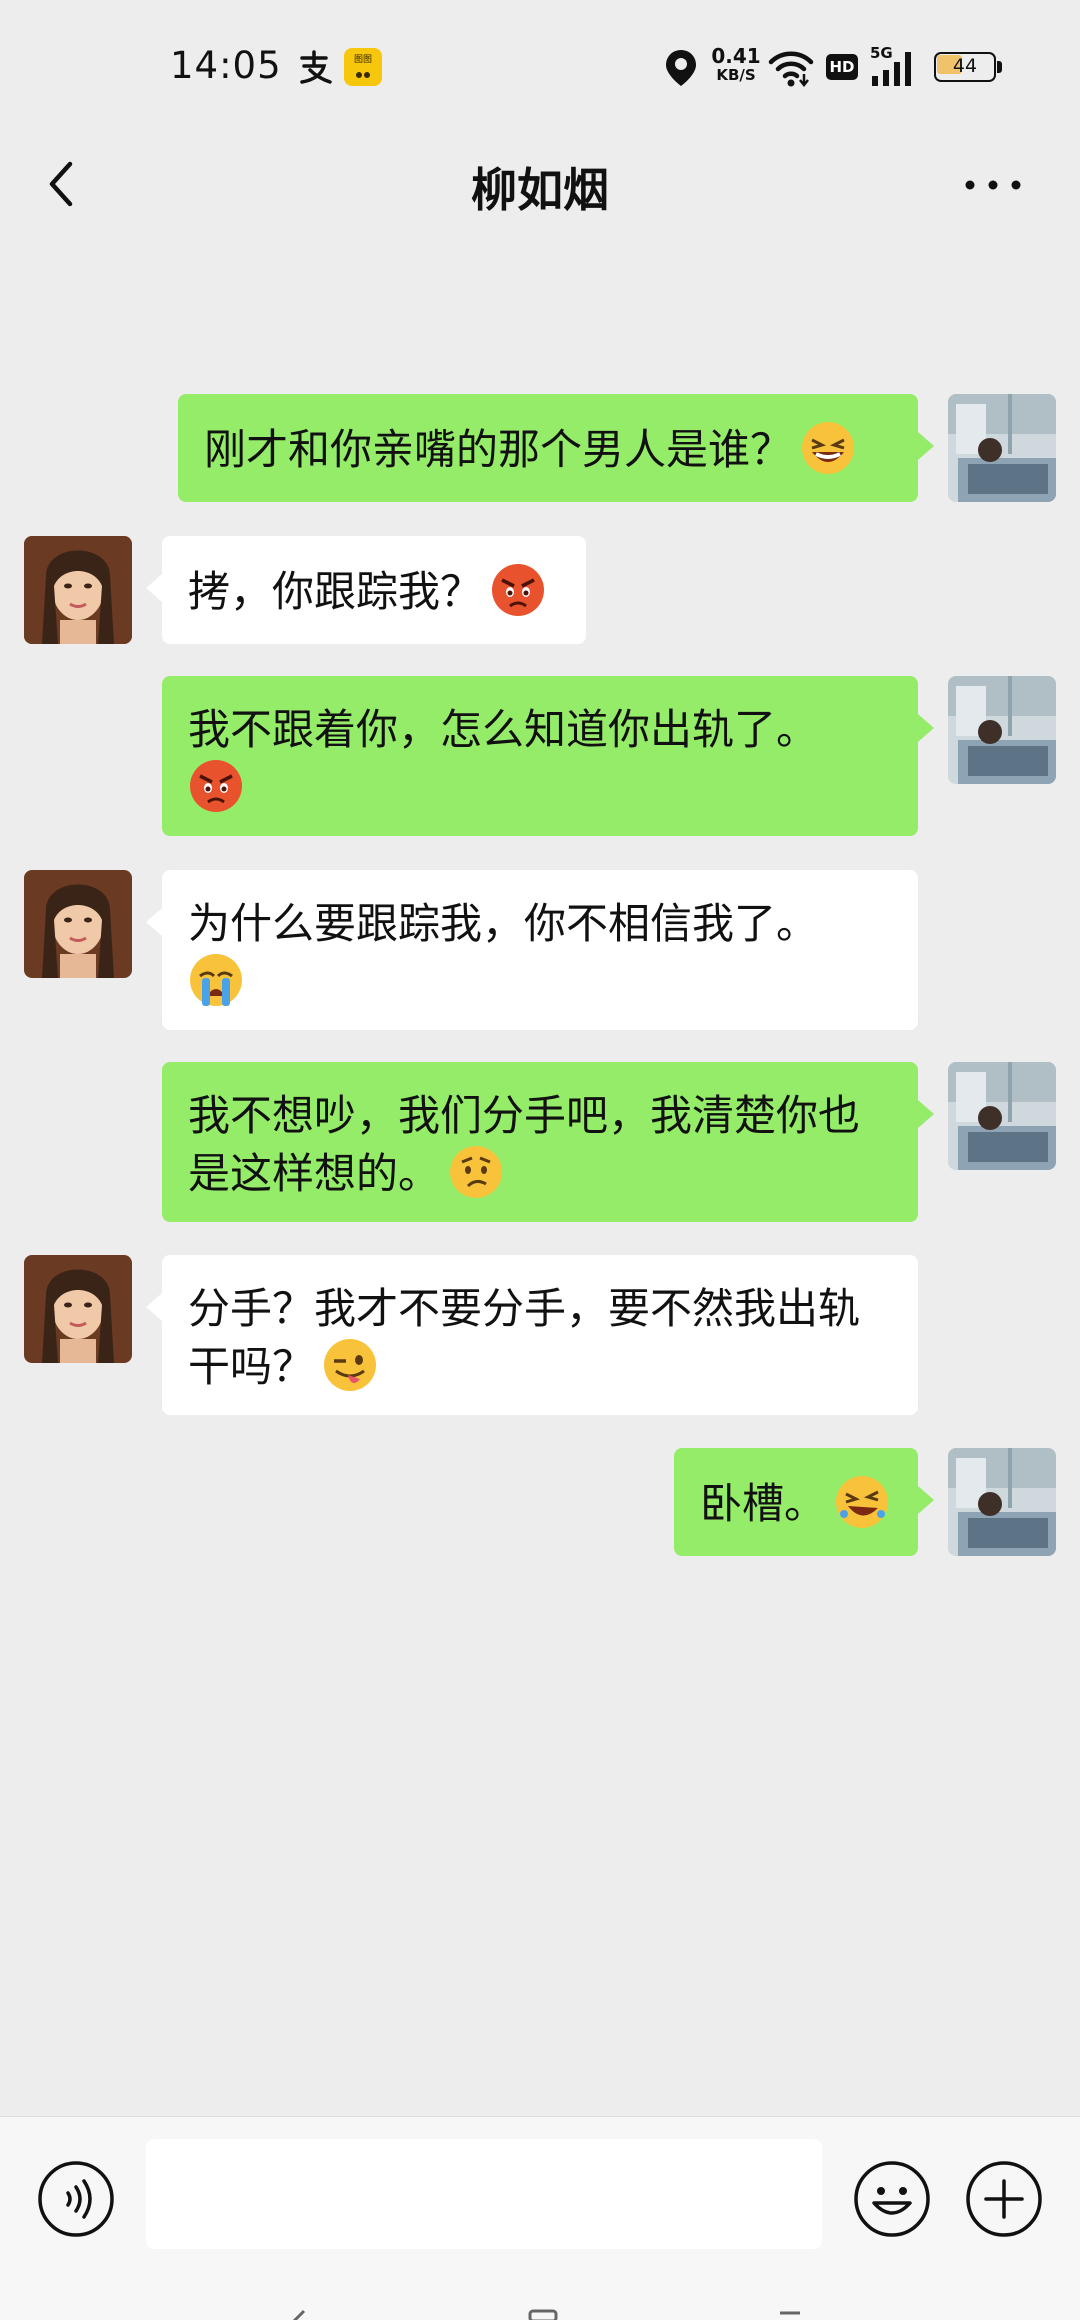 The image size is (1080, 2320). I want to click on message-bubble: 我不跟着你，怎么知道你出轨了。, so click(548, 756).